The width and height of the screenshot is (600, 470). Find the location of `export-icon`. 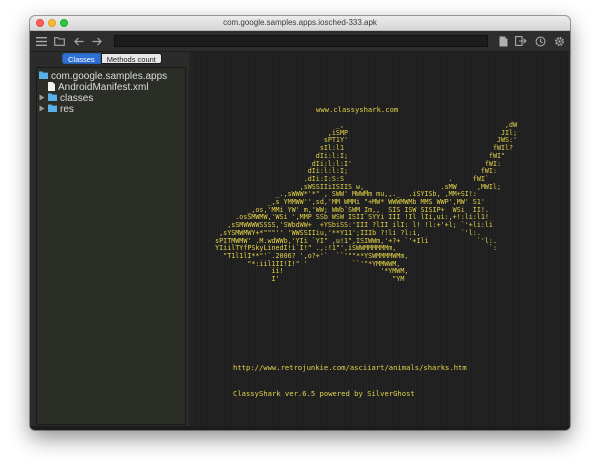

export-icon is located at coordinates (521, 41).